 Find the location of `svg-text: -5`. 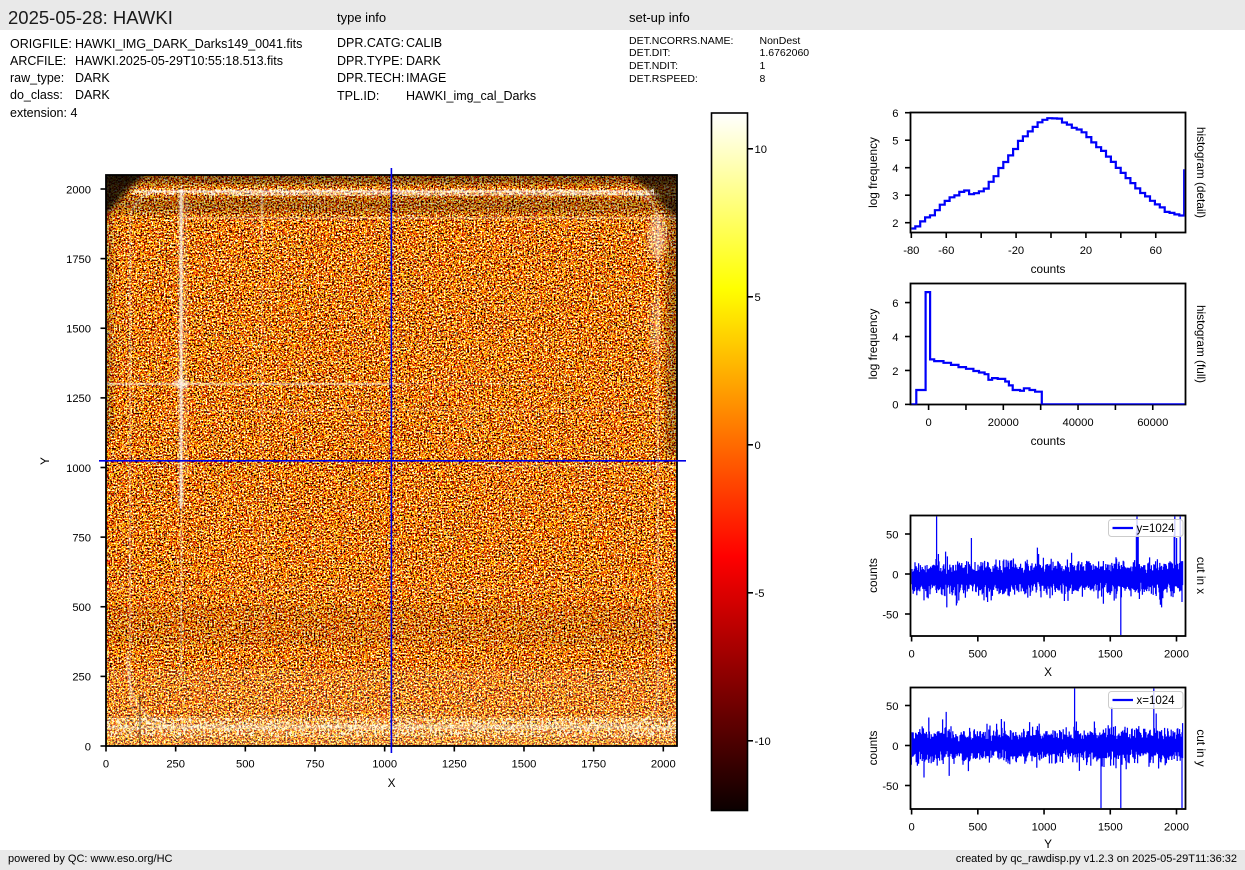

svg-text: -5 is located at coordinates (760, 594).